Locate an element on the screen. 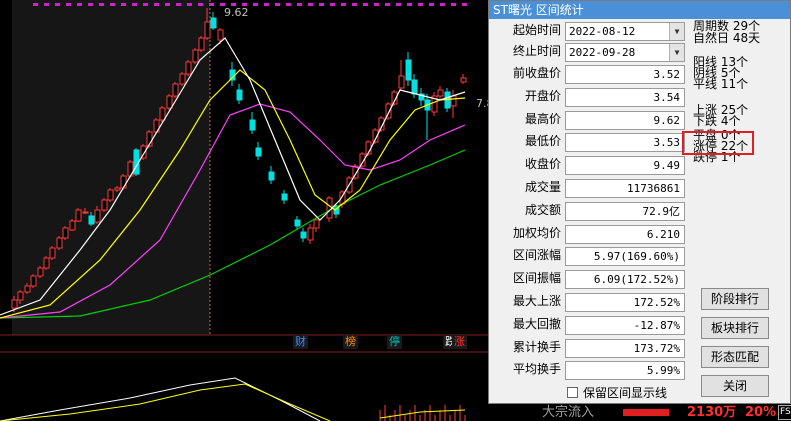 The width and height of the screenshot is (791, 421). field-value: 3.53 is located at coordinates (625, 143).